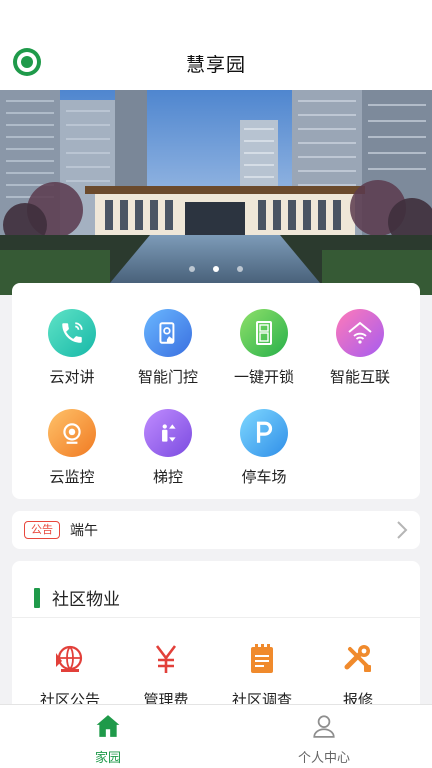  Describe the element at coordinates (167, 377) in the screenshot. I see `menu-label: 智能门控` at that location.